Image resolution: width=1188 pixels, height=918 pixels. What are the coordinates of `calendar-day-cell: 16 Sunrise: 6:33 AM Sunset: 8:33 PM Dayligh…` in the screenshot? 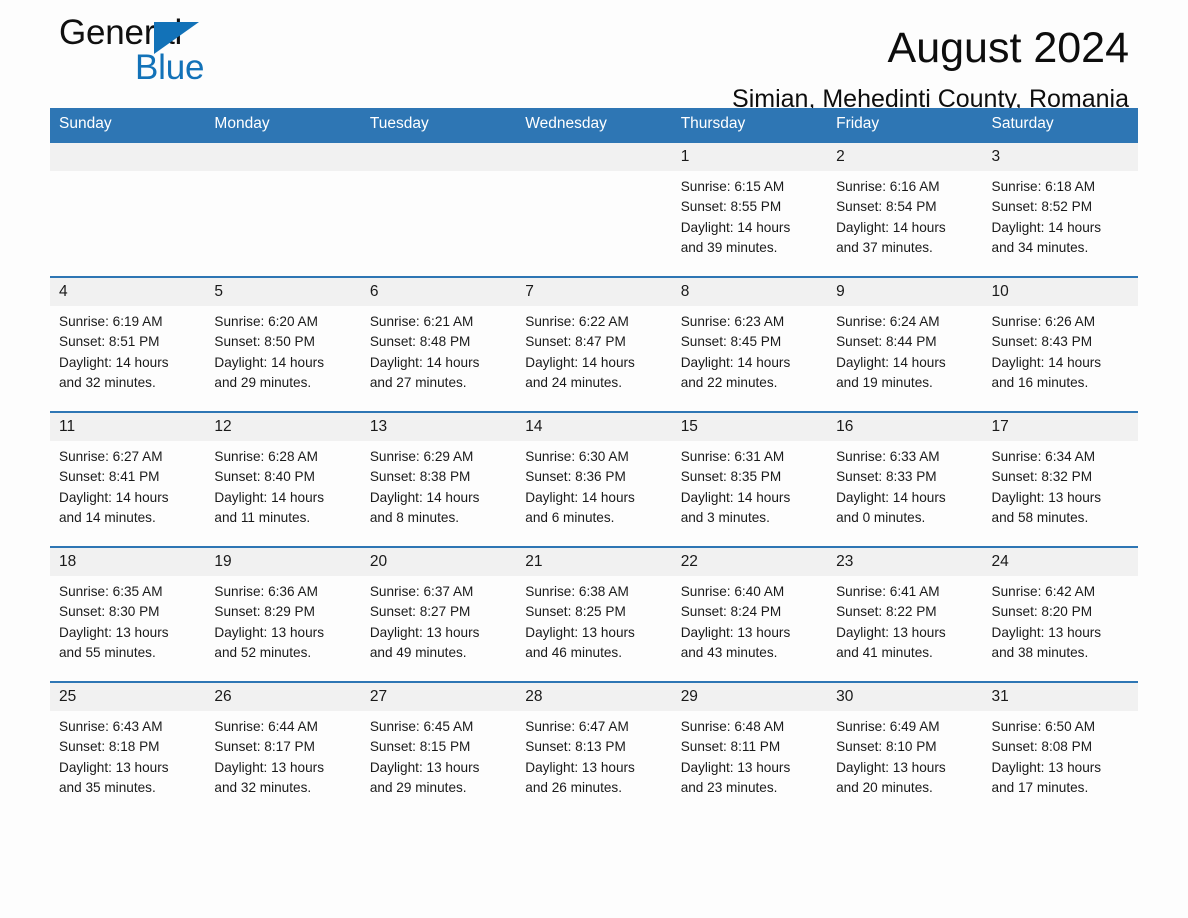 It's located at (905, 479).